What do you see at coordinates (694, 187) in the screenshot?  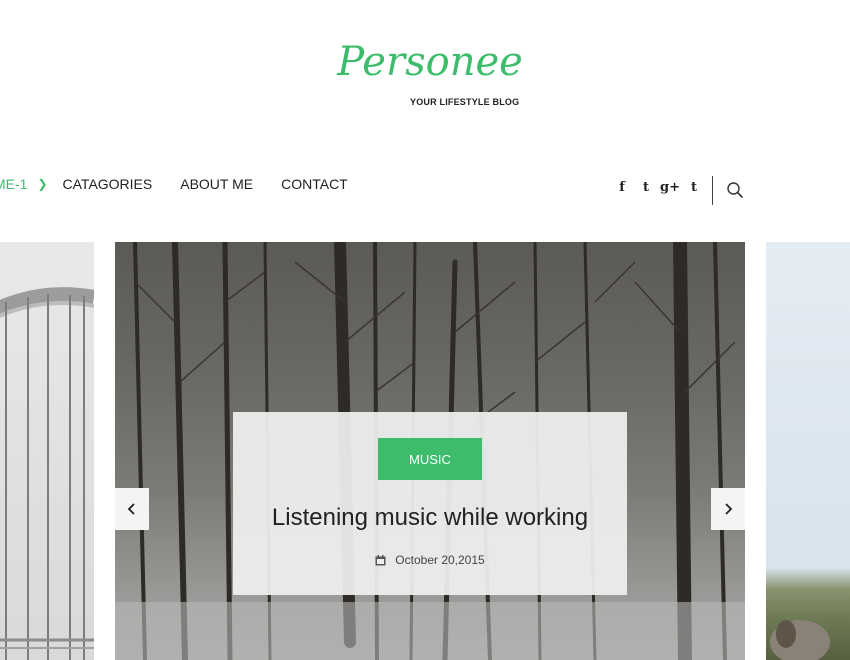 I see `tumblr-icon: t` at bounding box center [694, 187].